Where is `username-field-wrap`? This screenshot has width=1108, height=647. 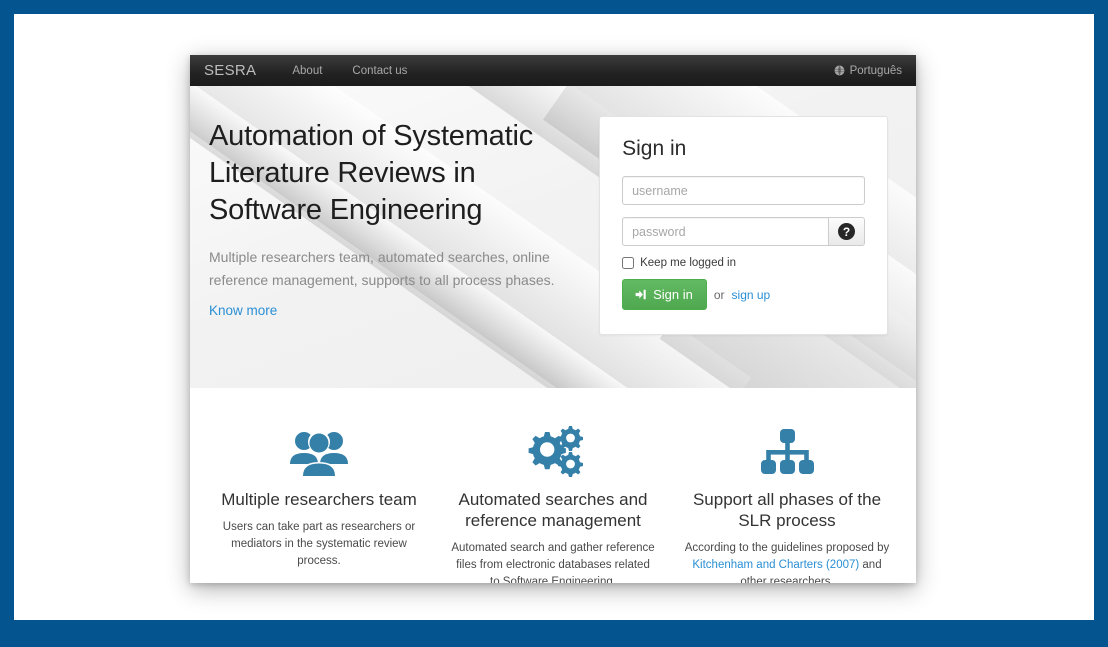
username-field-wrap is located at coordinates (743, 190).